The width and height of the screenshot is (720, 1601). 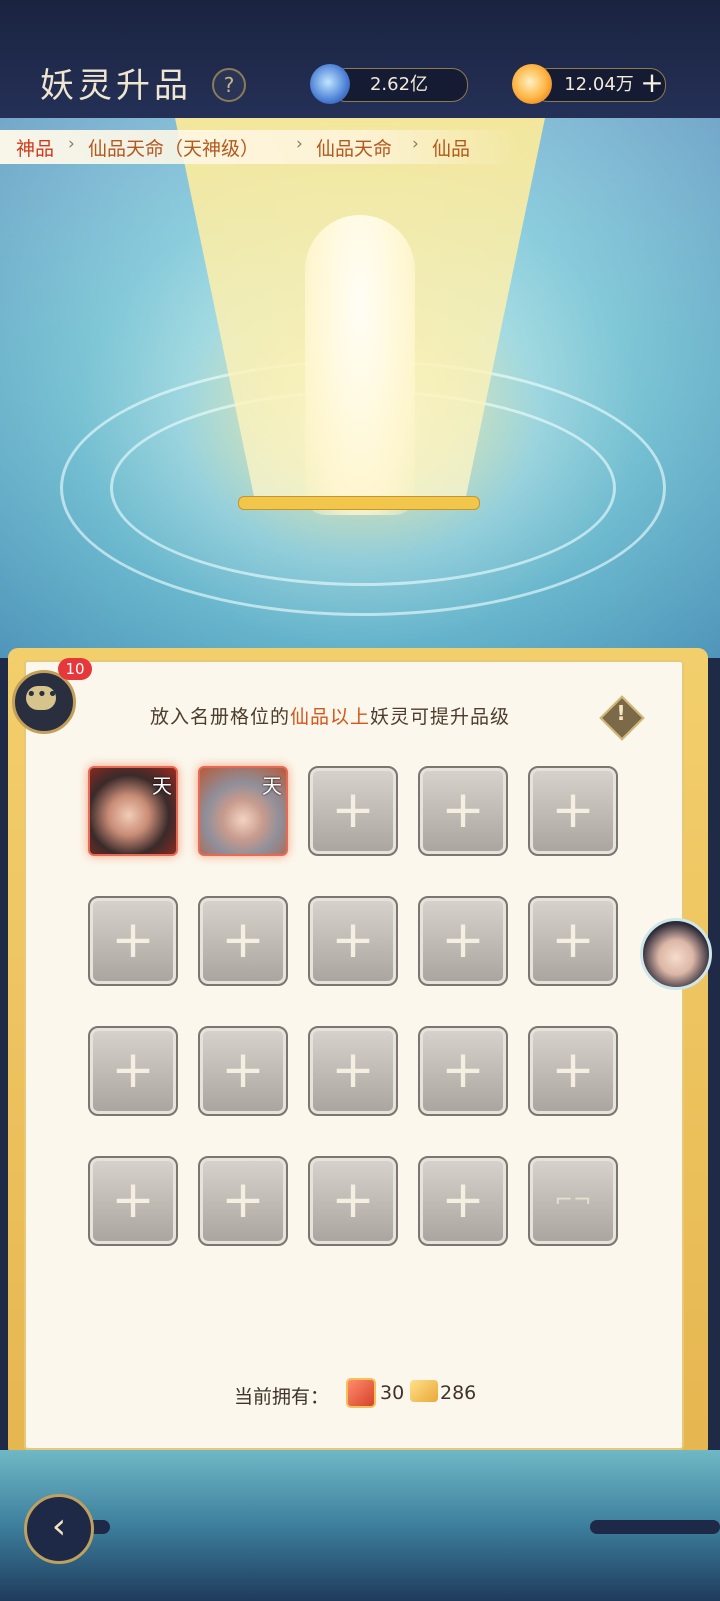 What do you see at coordinates (359, 503) in the screenshot?
I see `scroll-rod` at bounding box center [359, 503].